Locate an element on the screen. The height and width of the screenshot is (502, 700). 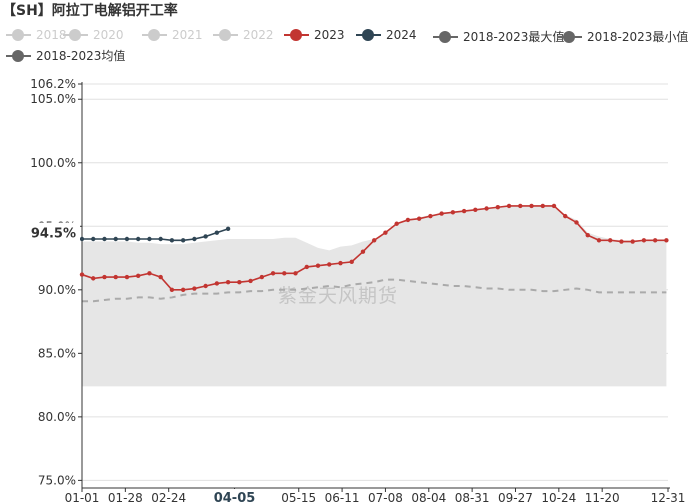
x-tick-label: 08-31 is located at coordinates (472, 496).